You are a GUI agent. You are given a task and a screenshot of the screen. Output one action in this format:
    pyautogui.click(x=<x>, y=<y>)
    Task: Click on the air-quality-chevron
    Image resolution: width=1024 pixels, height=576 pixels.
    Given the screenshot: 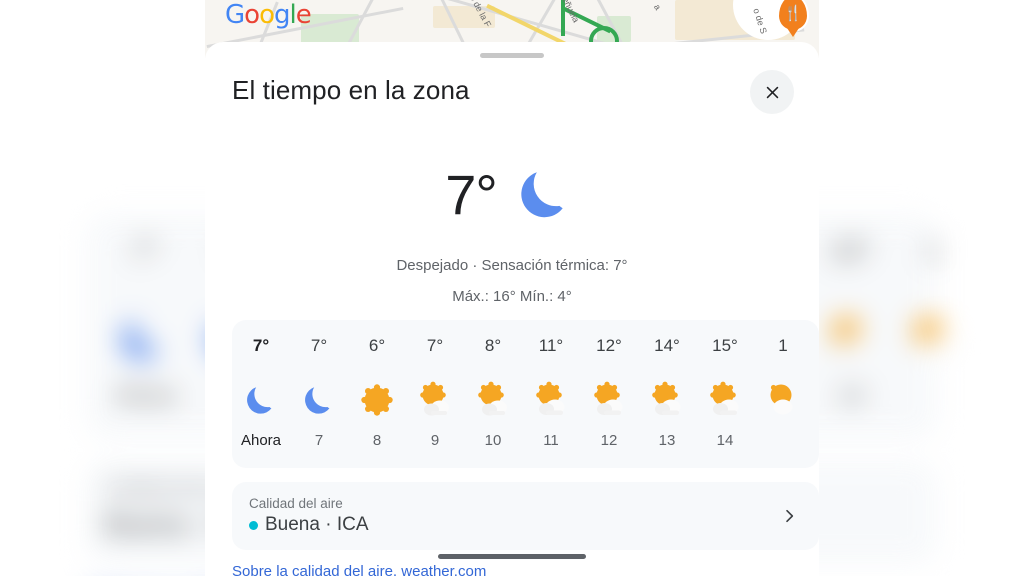 What is the action you would take?
    pyautogui.click(x=789, y=516)
    